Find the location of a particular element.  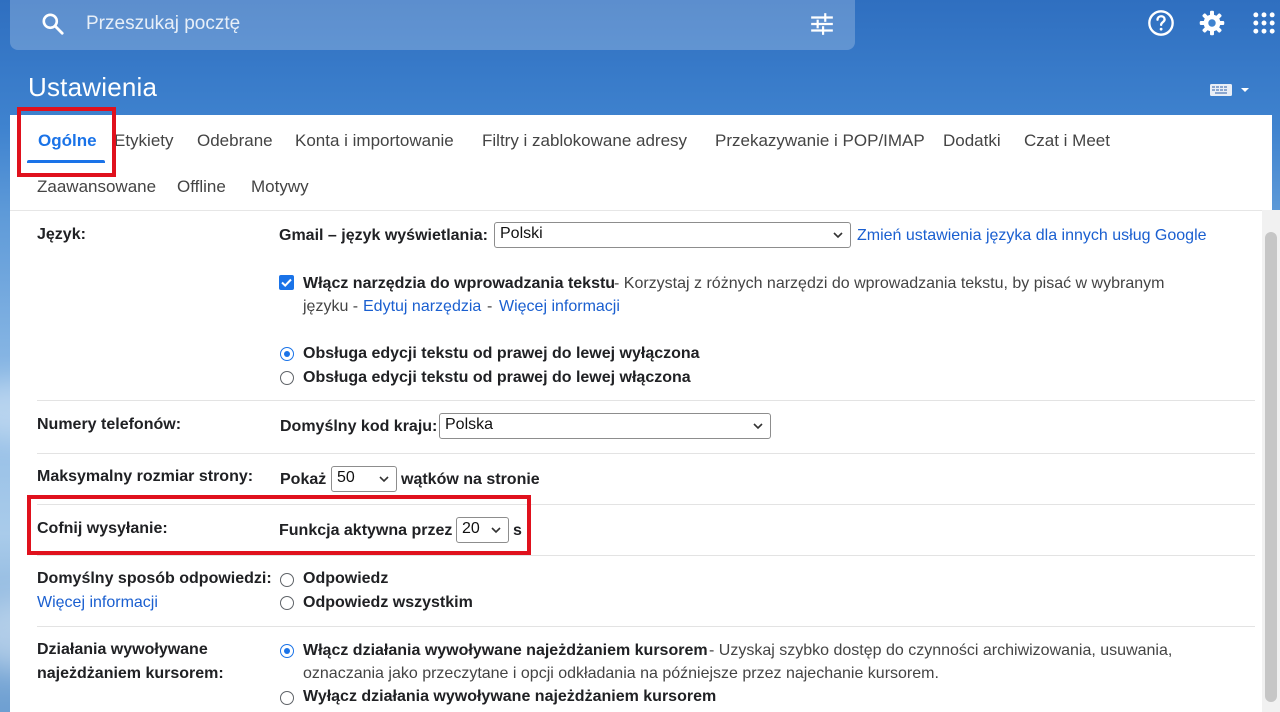

tab-filtry: Filtry i zablokowane adresy is located at coordinates (584, 141).